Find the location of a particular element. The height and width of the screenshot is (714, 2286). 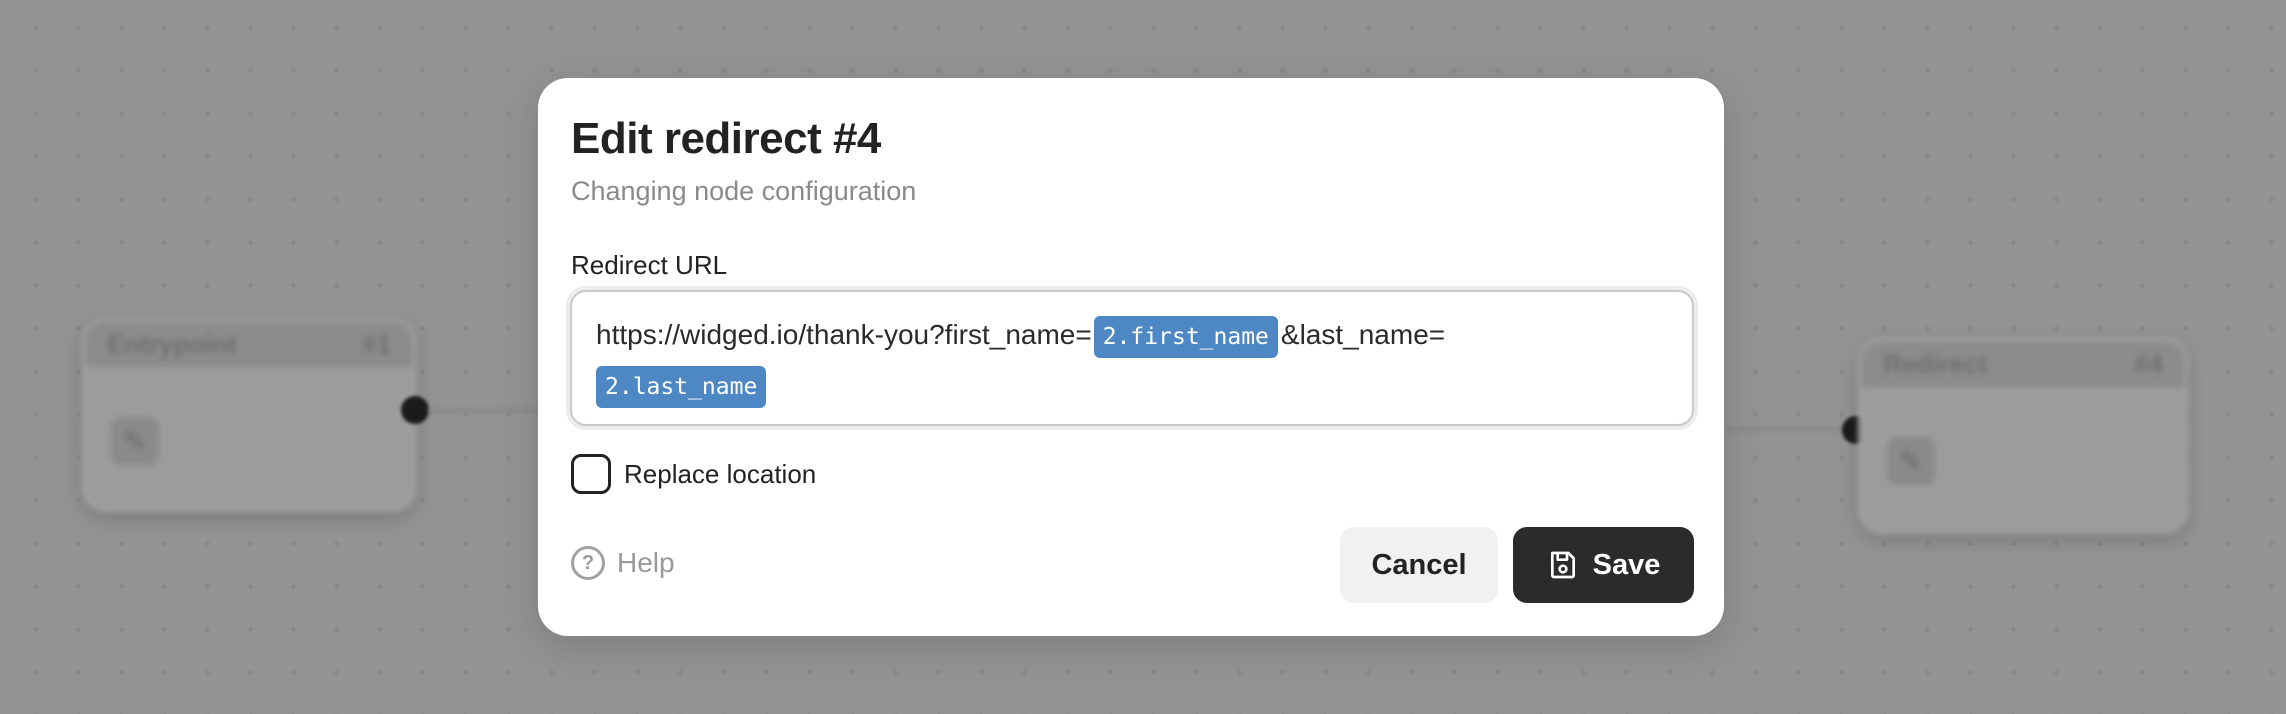

dialog-title: Edit redirect #4 is located at coordinates (726, 138).